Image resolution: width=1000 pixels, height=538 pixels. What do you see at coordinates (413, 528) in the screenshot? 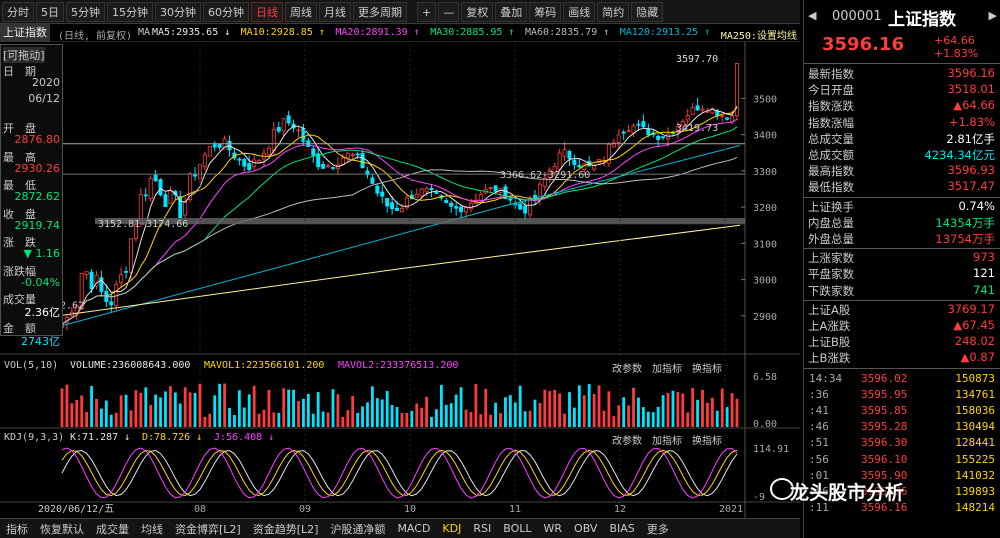
I see `indicator-tab-7: MACD` at bounding box center [413, 528].